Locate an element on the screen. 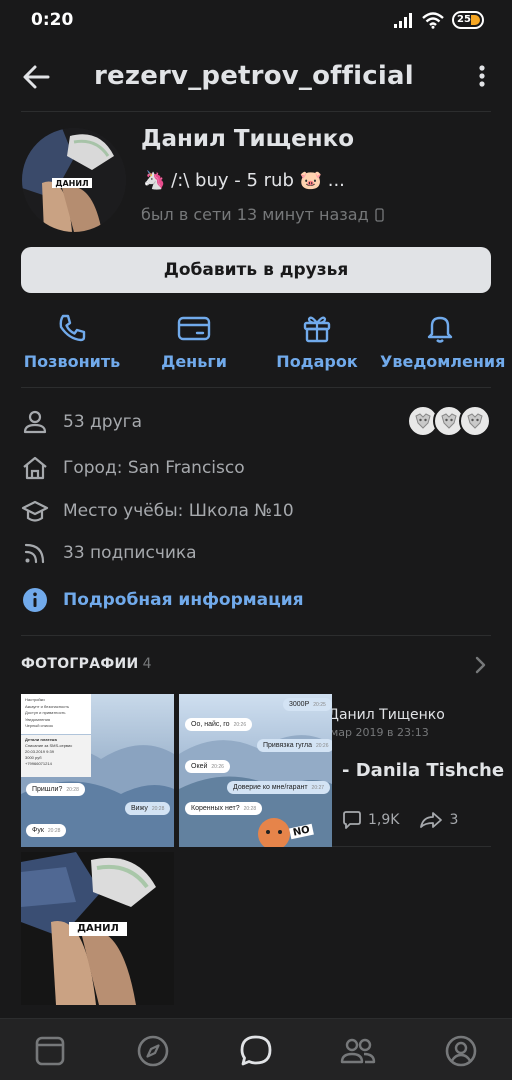  payment-line: +79966071214 is located at coordinates (38, 763).